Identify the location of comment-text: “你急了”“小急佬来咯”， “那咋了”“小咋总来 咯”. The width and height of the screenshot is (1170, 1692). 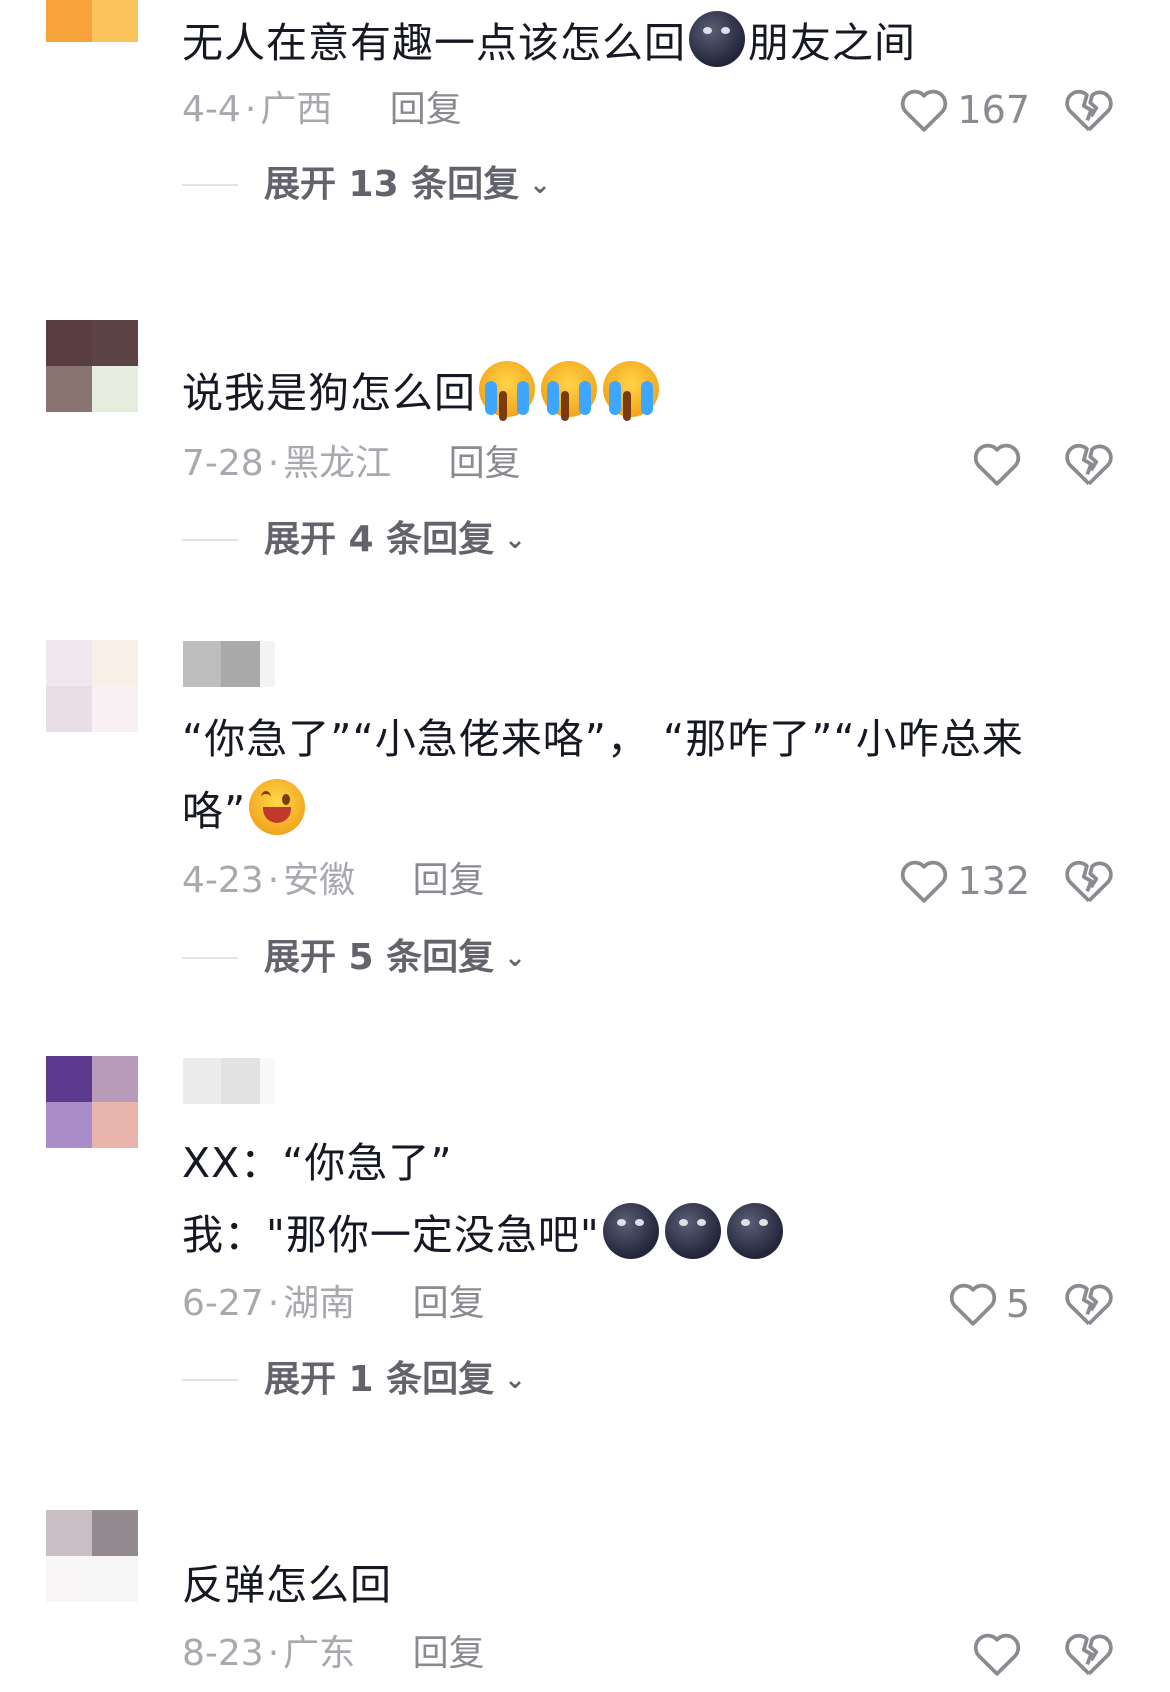
(603, 775).